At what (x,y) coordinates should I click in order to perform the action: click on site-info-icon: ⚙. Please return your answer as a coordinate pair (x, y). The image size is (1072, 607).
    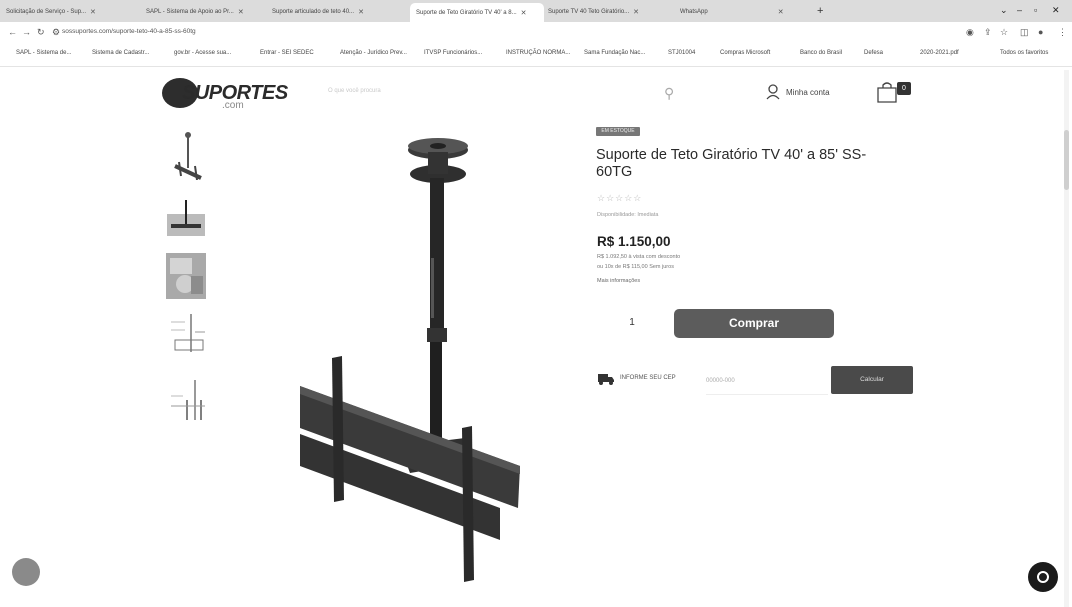
    Looking at the image, I should click on (56, 32).